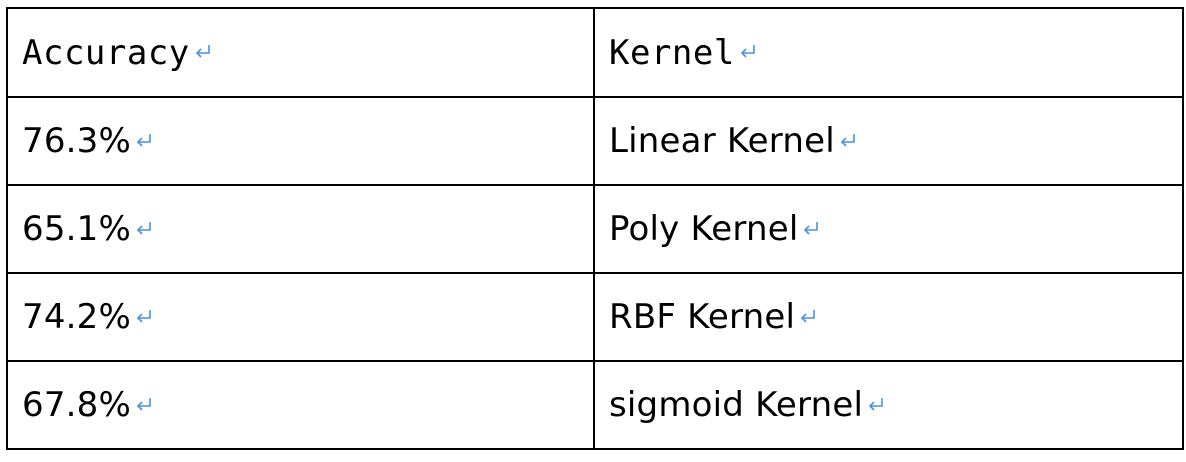 This screenshot has height=462, width=1186. I want to click on accuracy-value: 74.2%, so click(77, 317).